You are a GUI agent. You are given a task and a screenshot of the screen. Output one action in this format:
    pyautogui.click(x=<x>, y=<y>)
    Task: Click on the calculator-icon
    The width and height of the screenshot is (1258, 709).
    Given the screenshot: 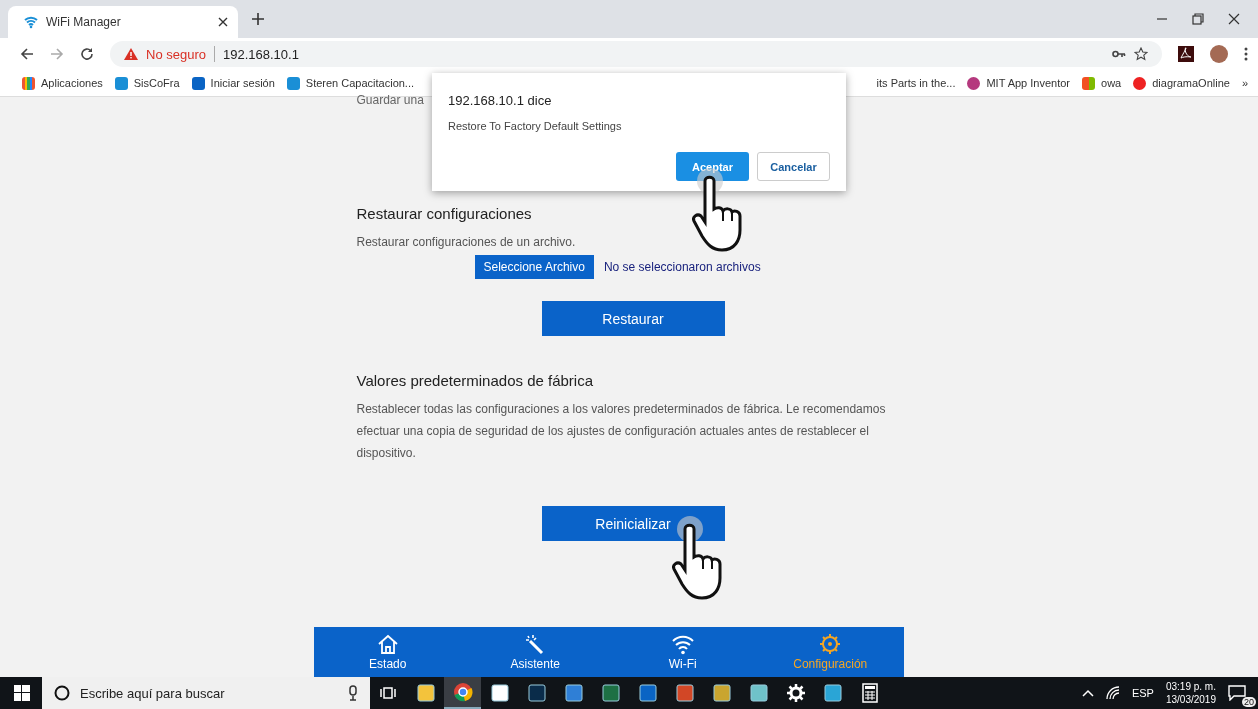 What is the action you would take?
    pyautogui.click(x=869, y=693)
    